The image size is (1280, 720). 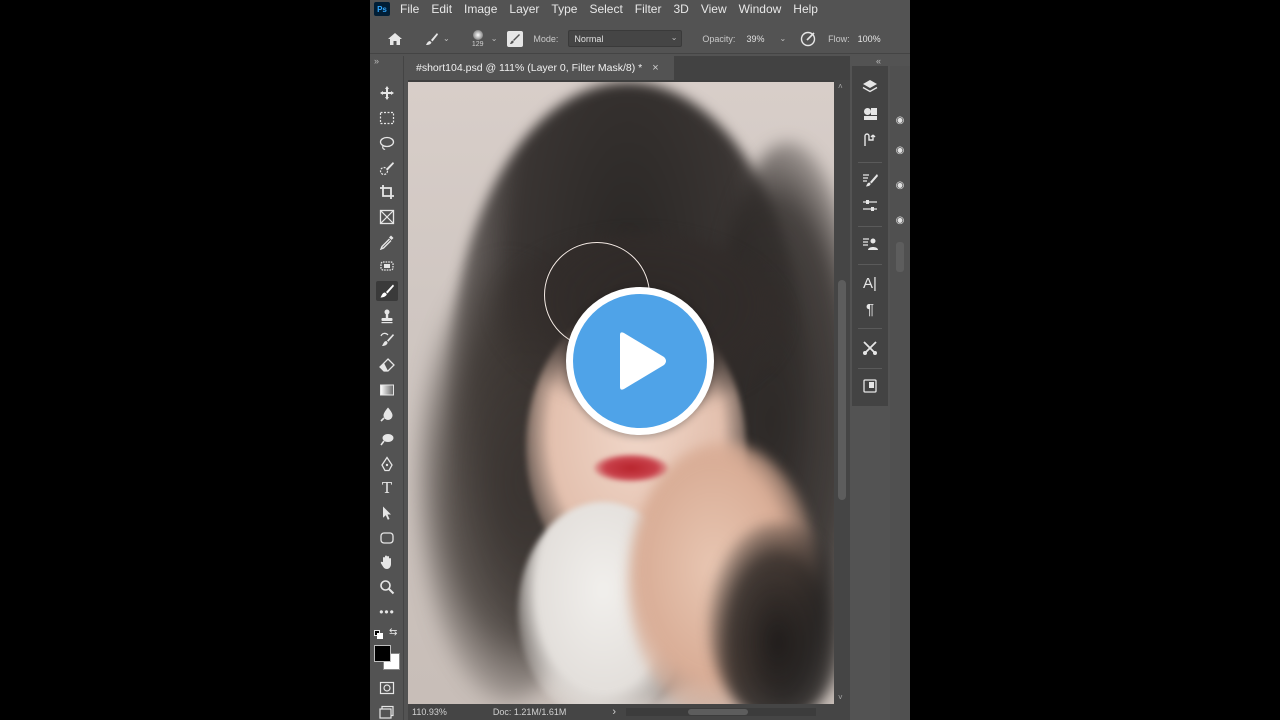 What do you see at coordinates (409, 9) in the screenshot?
I see `menu-file: File` at bounding box center [409, 9].